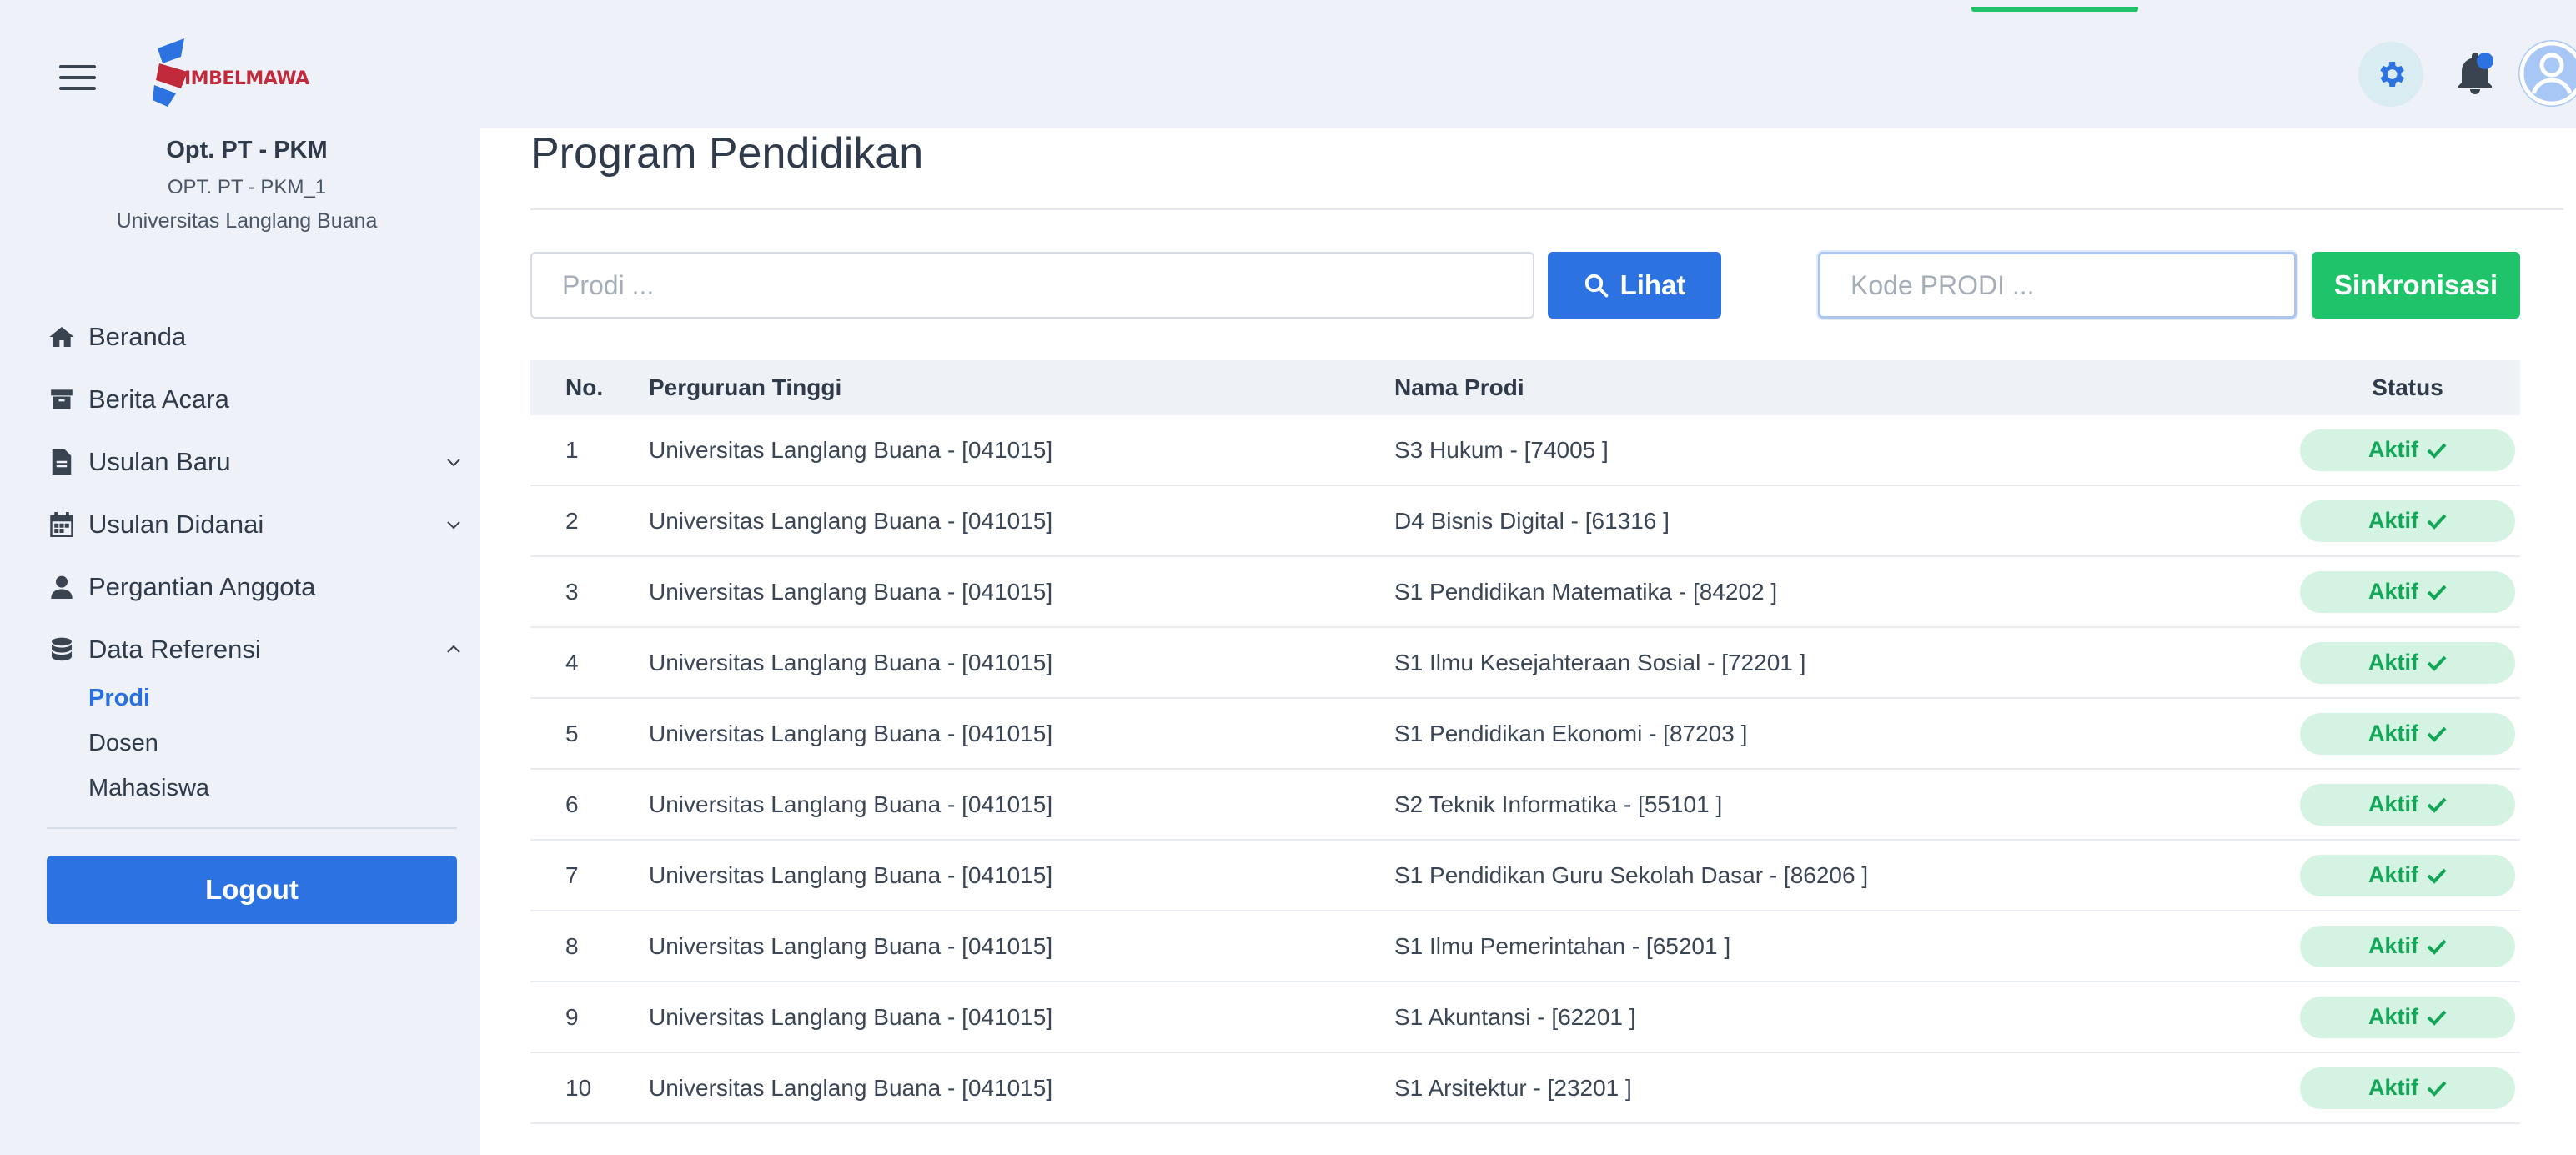 The width and height of the screenshot is (2576, 1155). Describe the element at coordinates (159, 461) in the screenshot. I see `sidebar-item-label: Usulan Baru` at that location.